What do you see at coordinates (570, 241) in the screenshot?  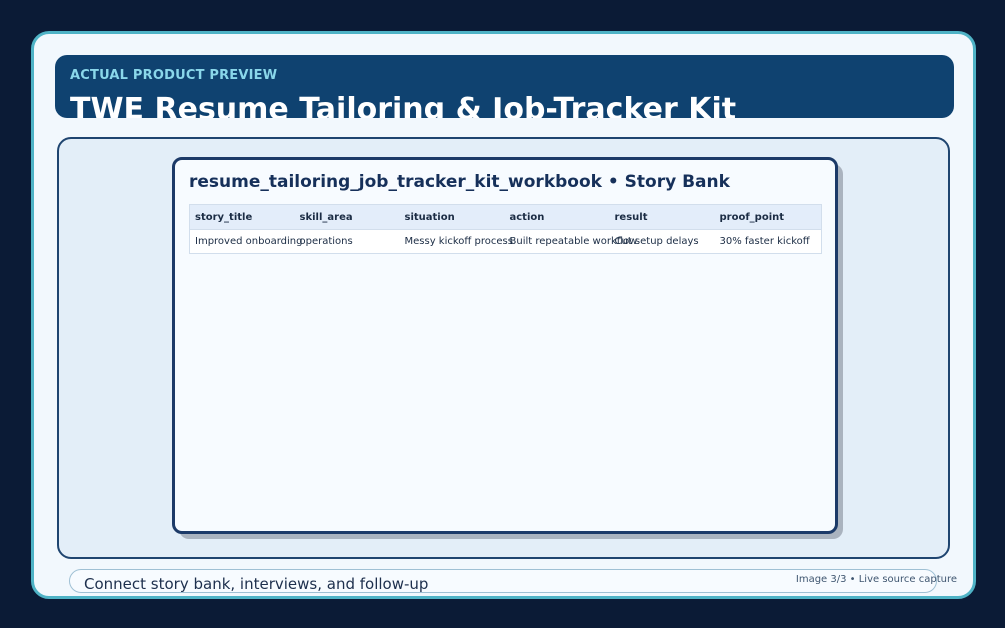 I see `cell-action: Built repeatable workflow` at bounding box center [570, 241].